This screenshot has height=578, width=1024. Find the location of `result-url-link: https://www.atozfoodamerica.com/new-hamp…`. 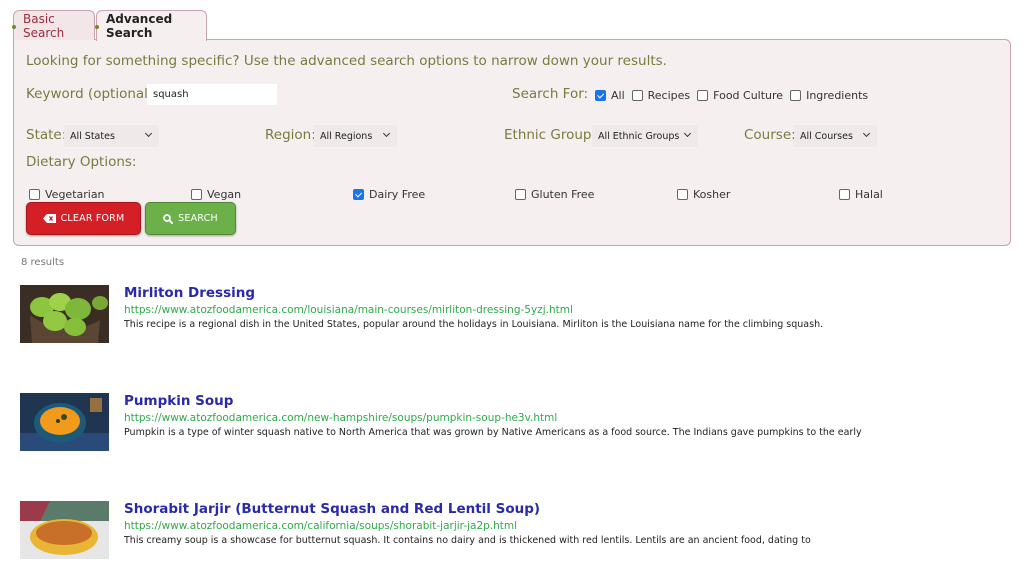

result-url-link: https://www.atozfoodamerica.com/new-hamp… is located at coordinates (340, 418).